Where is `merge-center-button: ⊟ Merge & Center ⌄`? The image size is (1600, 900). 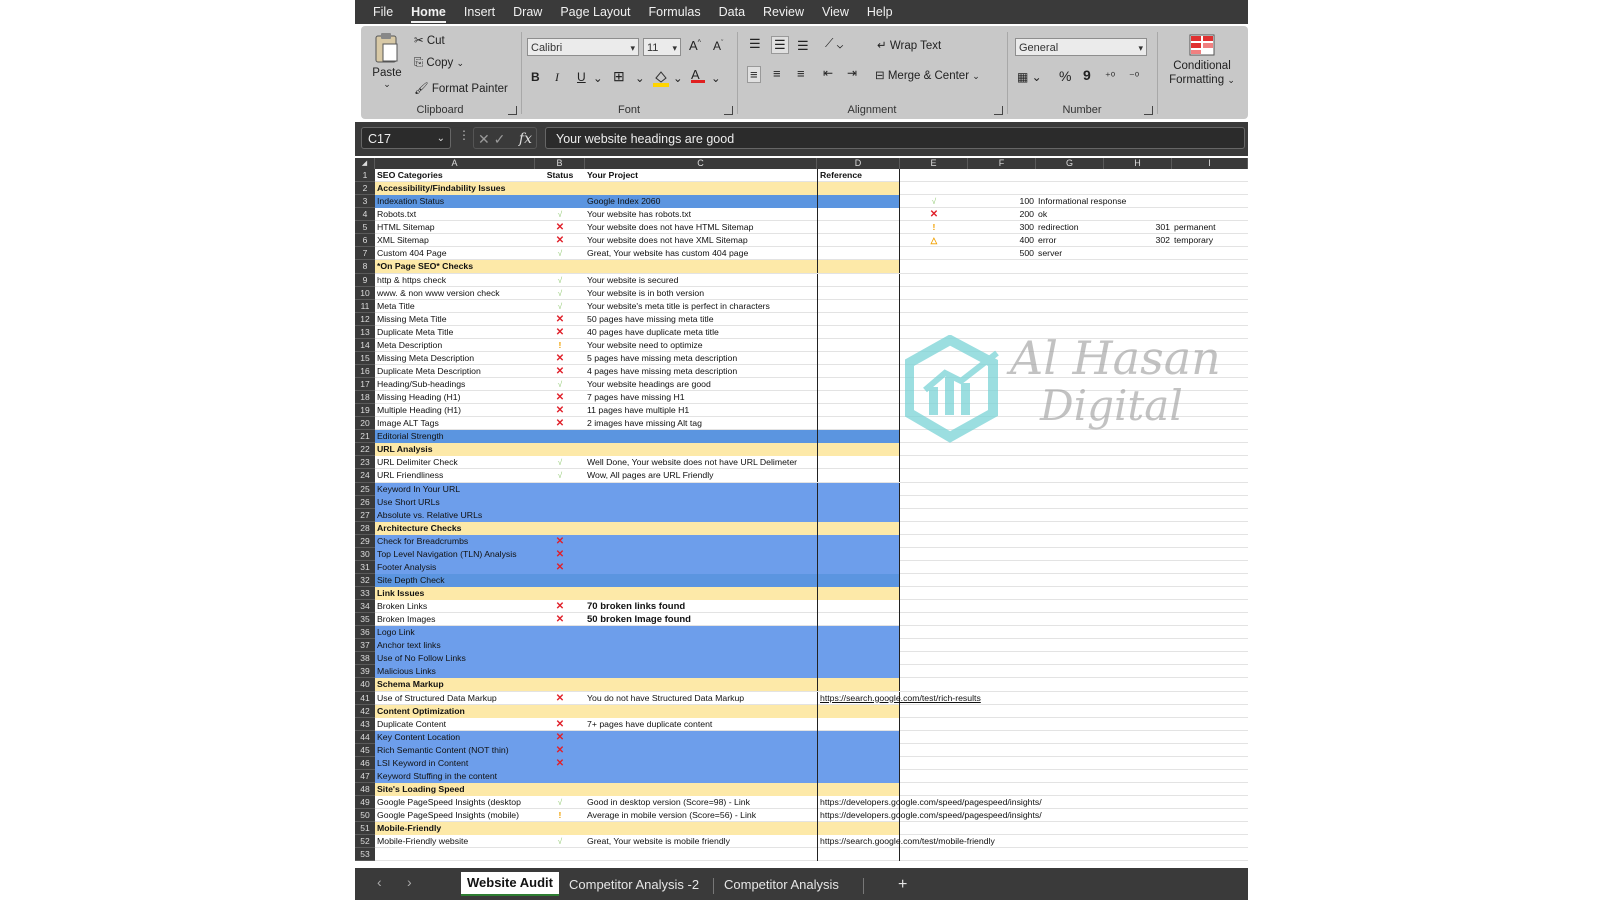
merge-center-button: ⊟ Merge & Center ⌄ is located at coordinates (927, 75).